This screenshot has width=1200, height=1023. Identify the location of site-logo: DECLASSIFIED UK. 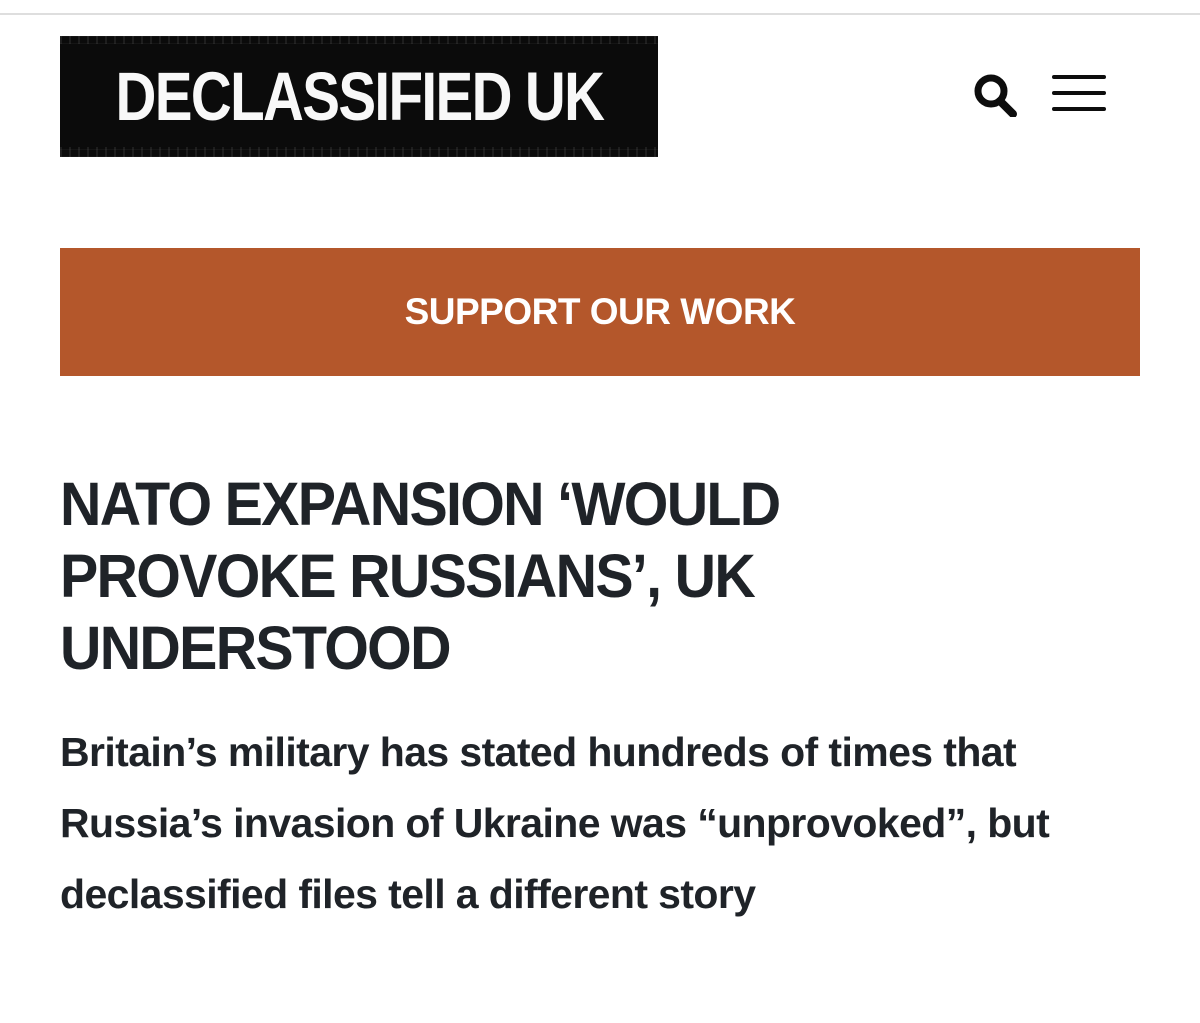
(359, 96).